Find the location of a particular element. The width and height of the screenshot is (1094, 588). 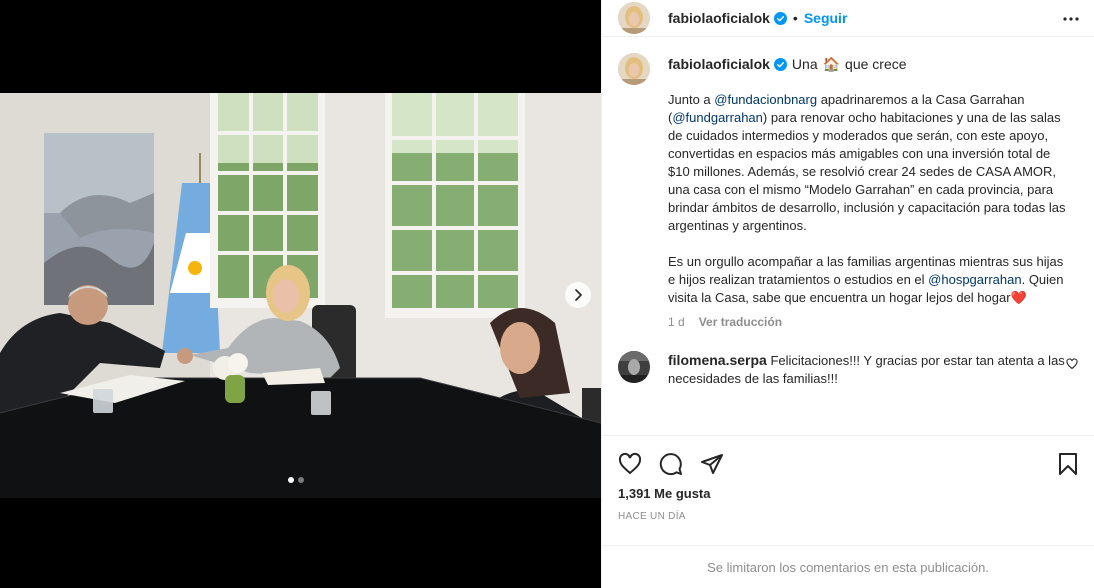

bookmark-icon is located at coordinates (1068, 464).